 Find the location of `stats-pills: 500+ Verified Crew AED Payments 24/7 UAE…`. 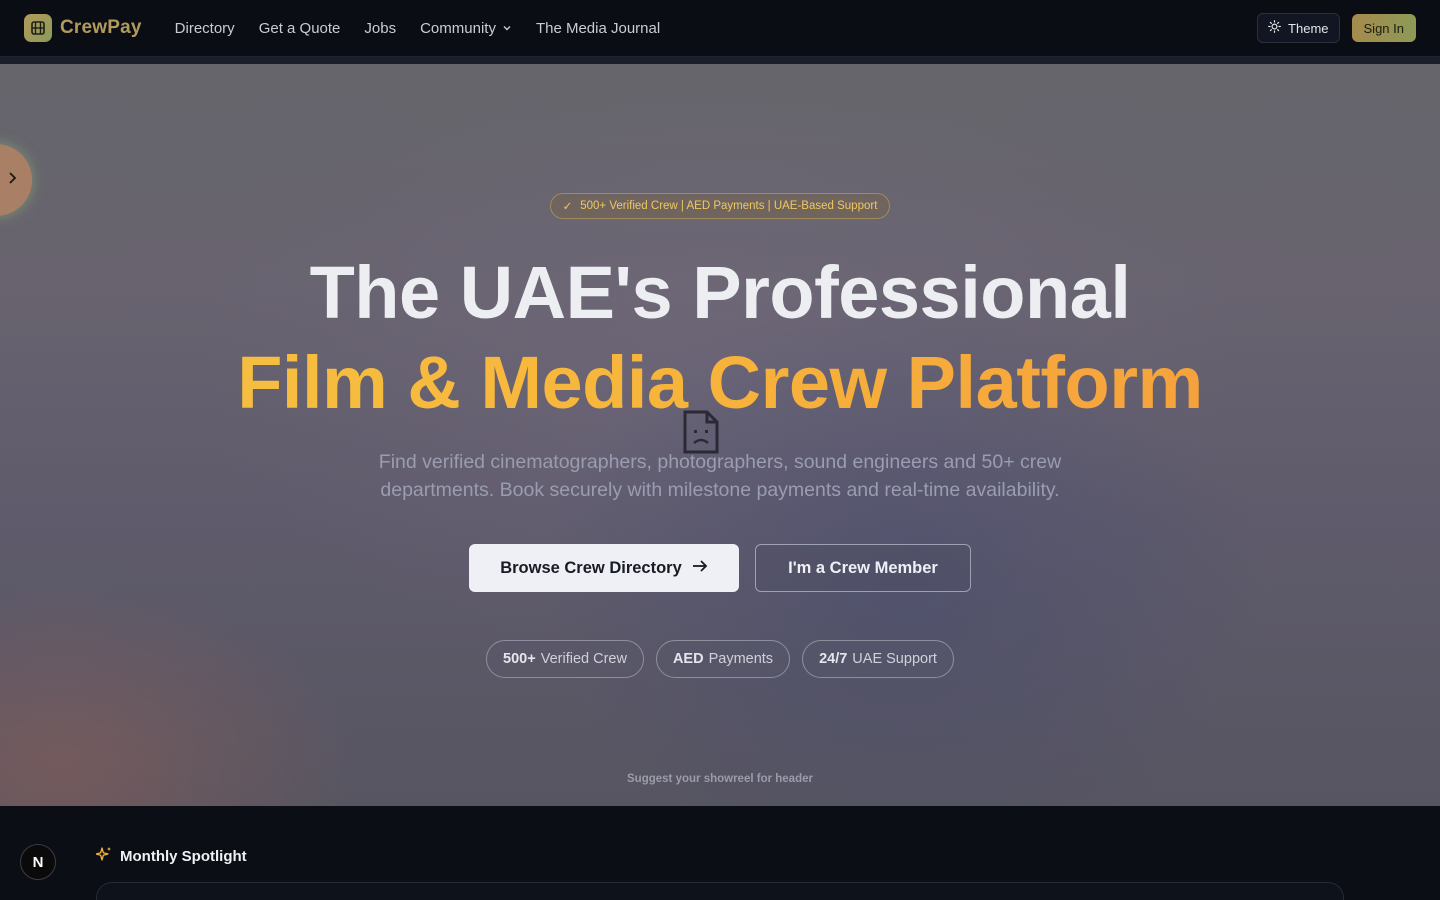

stats-pills: 500+ Verified Crew AED Payments 24/7 UAE… is located at coordinates (720, 659).